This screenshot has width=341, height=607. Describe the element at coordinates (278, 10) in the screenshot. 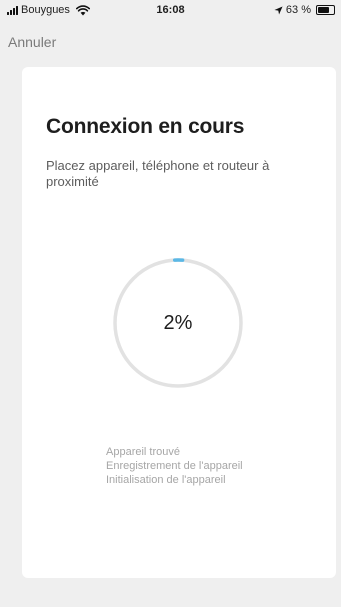

I see `location-arrow-icon` at that location.